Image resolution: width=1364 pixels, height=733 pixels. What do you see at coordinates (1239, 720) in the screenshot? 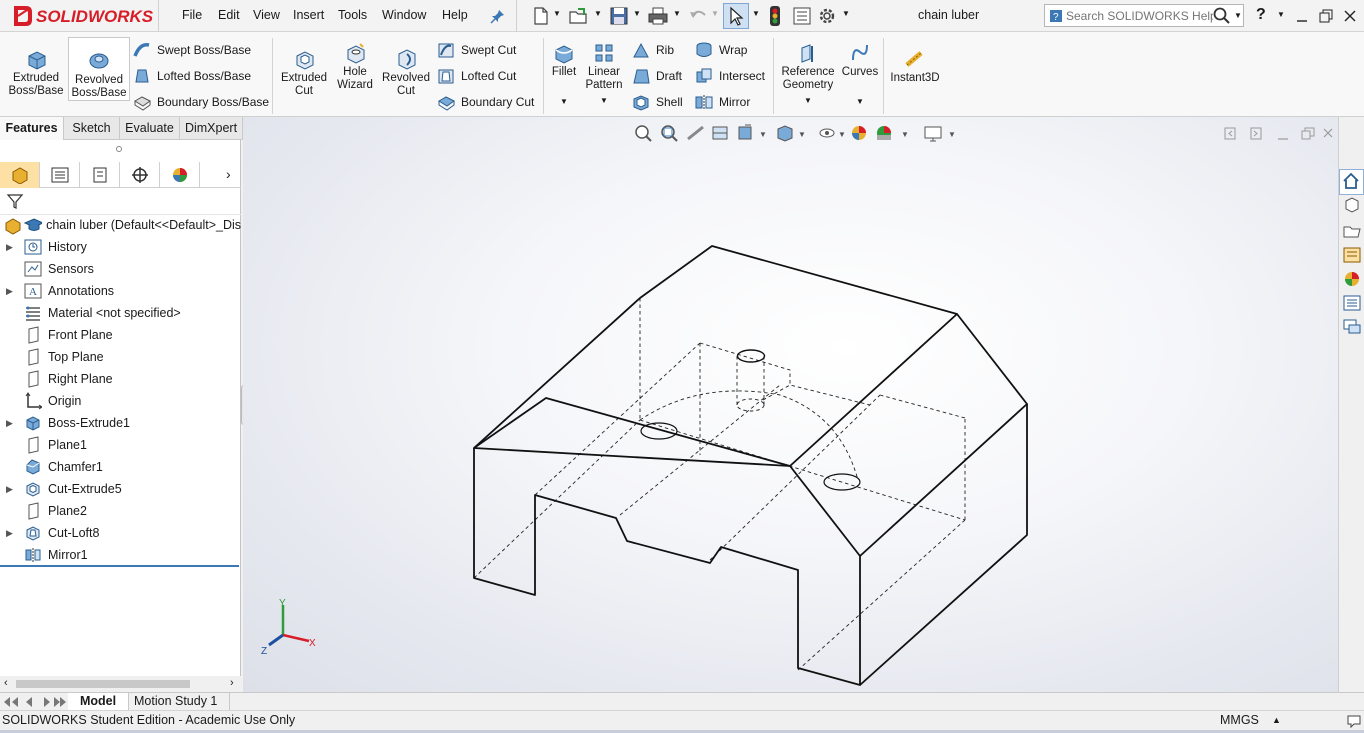
I see `unit-system-selector: MMGS` at bounding box center [1239, 720].